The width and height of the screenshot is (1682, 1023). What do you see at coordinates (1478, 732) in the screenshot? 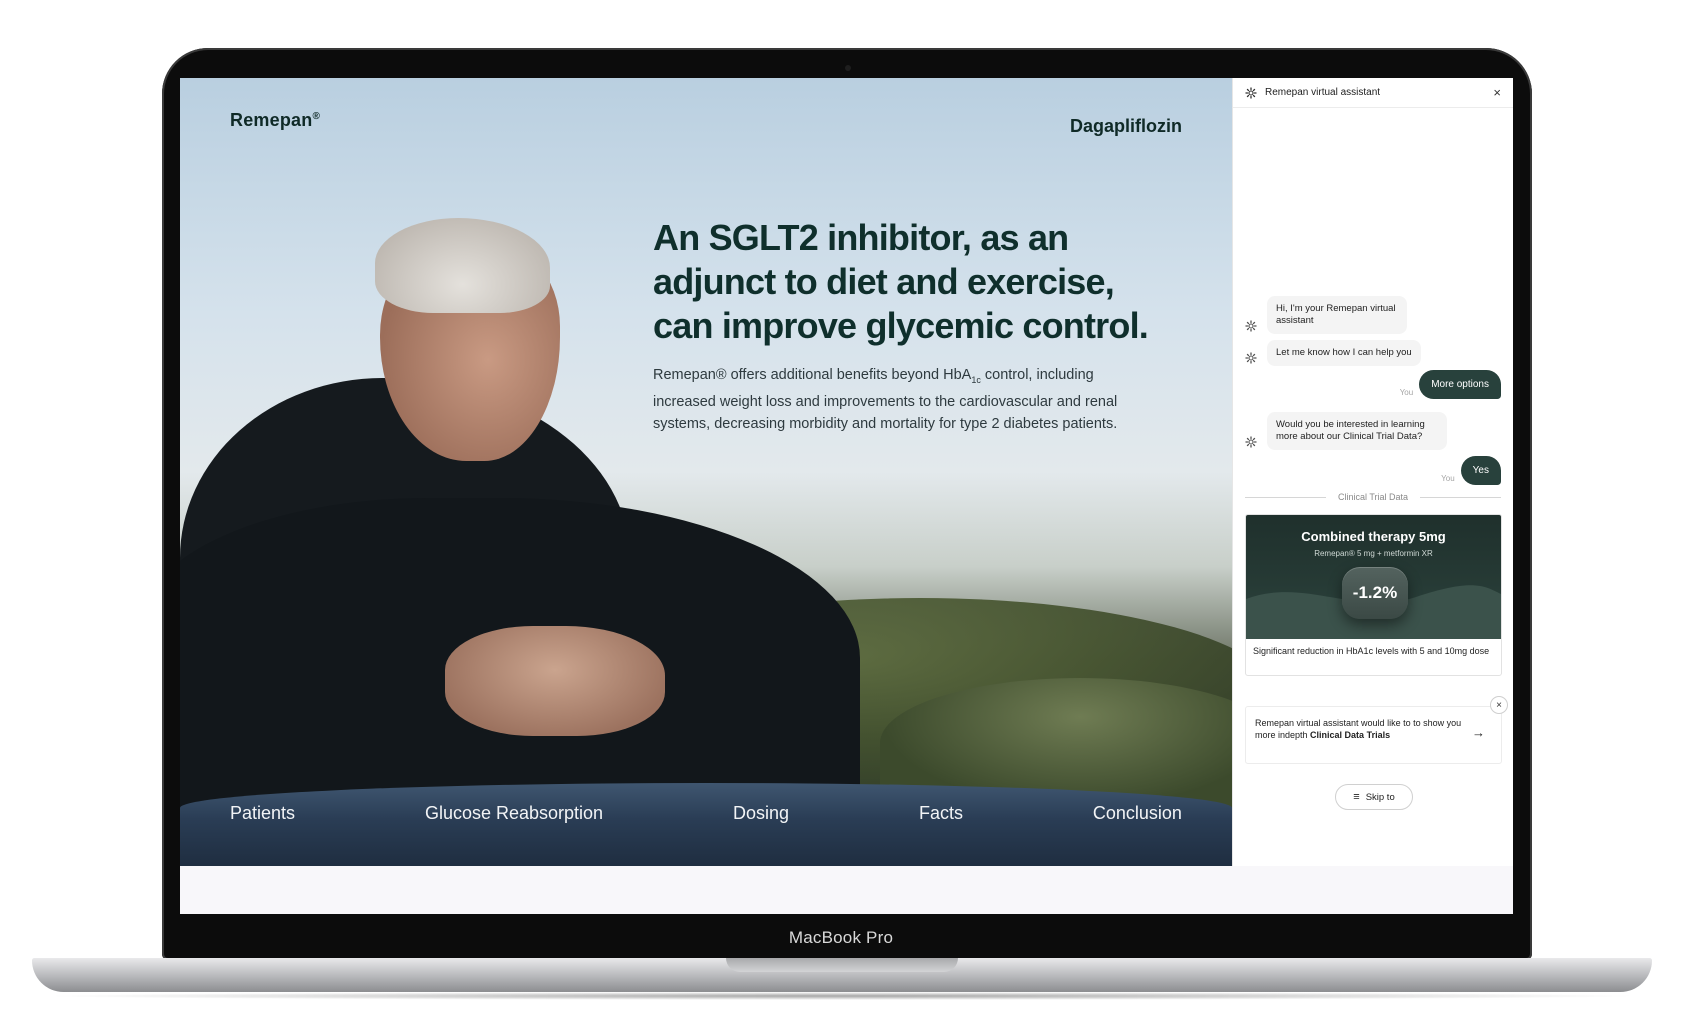
I see `arrow-right-icon: →` at bounding box center [1478, 732].